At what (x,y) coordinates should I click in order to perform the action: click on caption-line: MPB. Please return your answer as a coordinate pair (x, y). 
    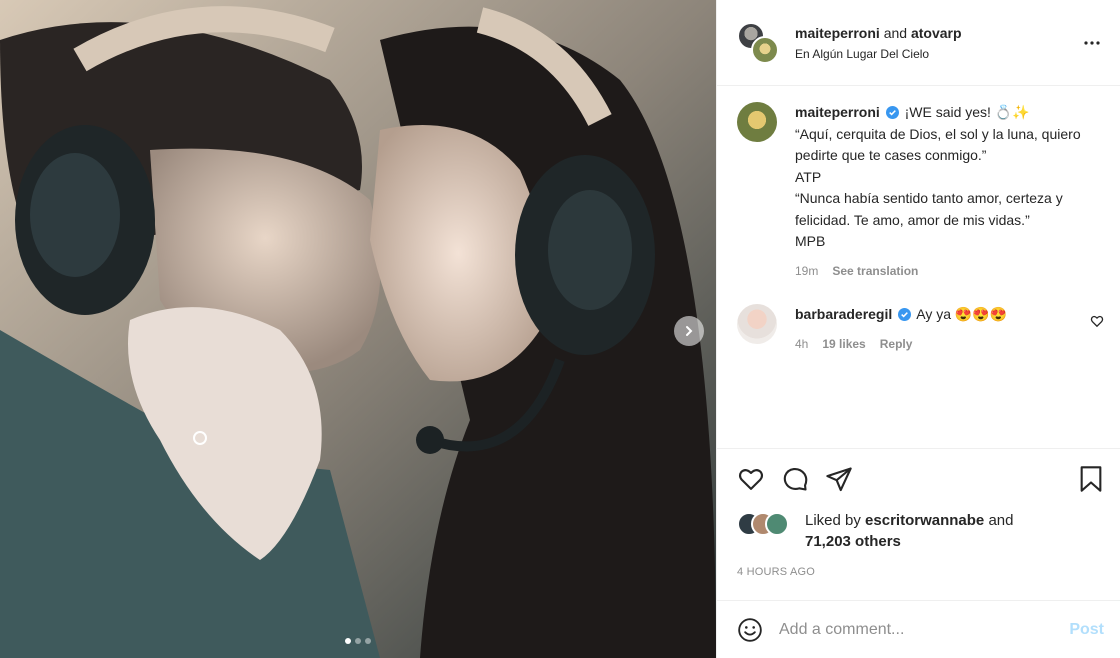
    Looking at the image, I should click on (810, 241).